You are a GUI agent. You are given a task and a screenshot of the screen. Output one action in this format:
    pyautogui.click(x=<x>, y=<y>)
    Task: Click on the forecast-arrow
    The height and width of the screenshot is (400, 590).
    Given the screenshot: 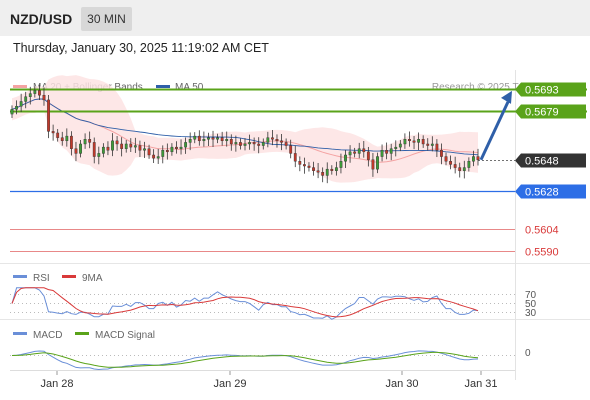 What is the action you would take?
    pyautogui.click(x=495, y=125)
    